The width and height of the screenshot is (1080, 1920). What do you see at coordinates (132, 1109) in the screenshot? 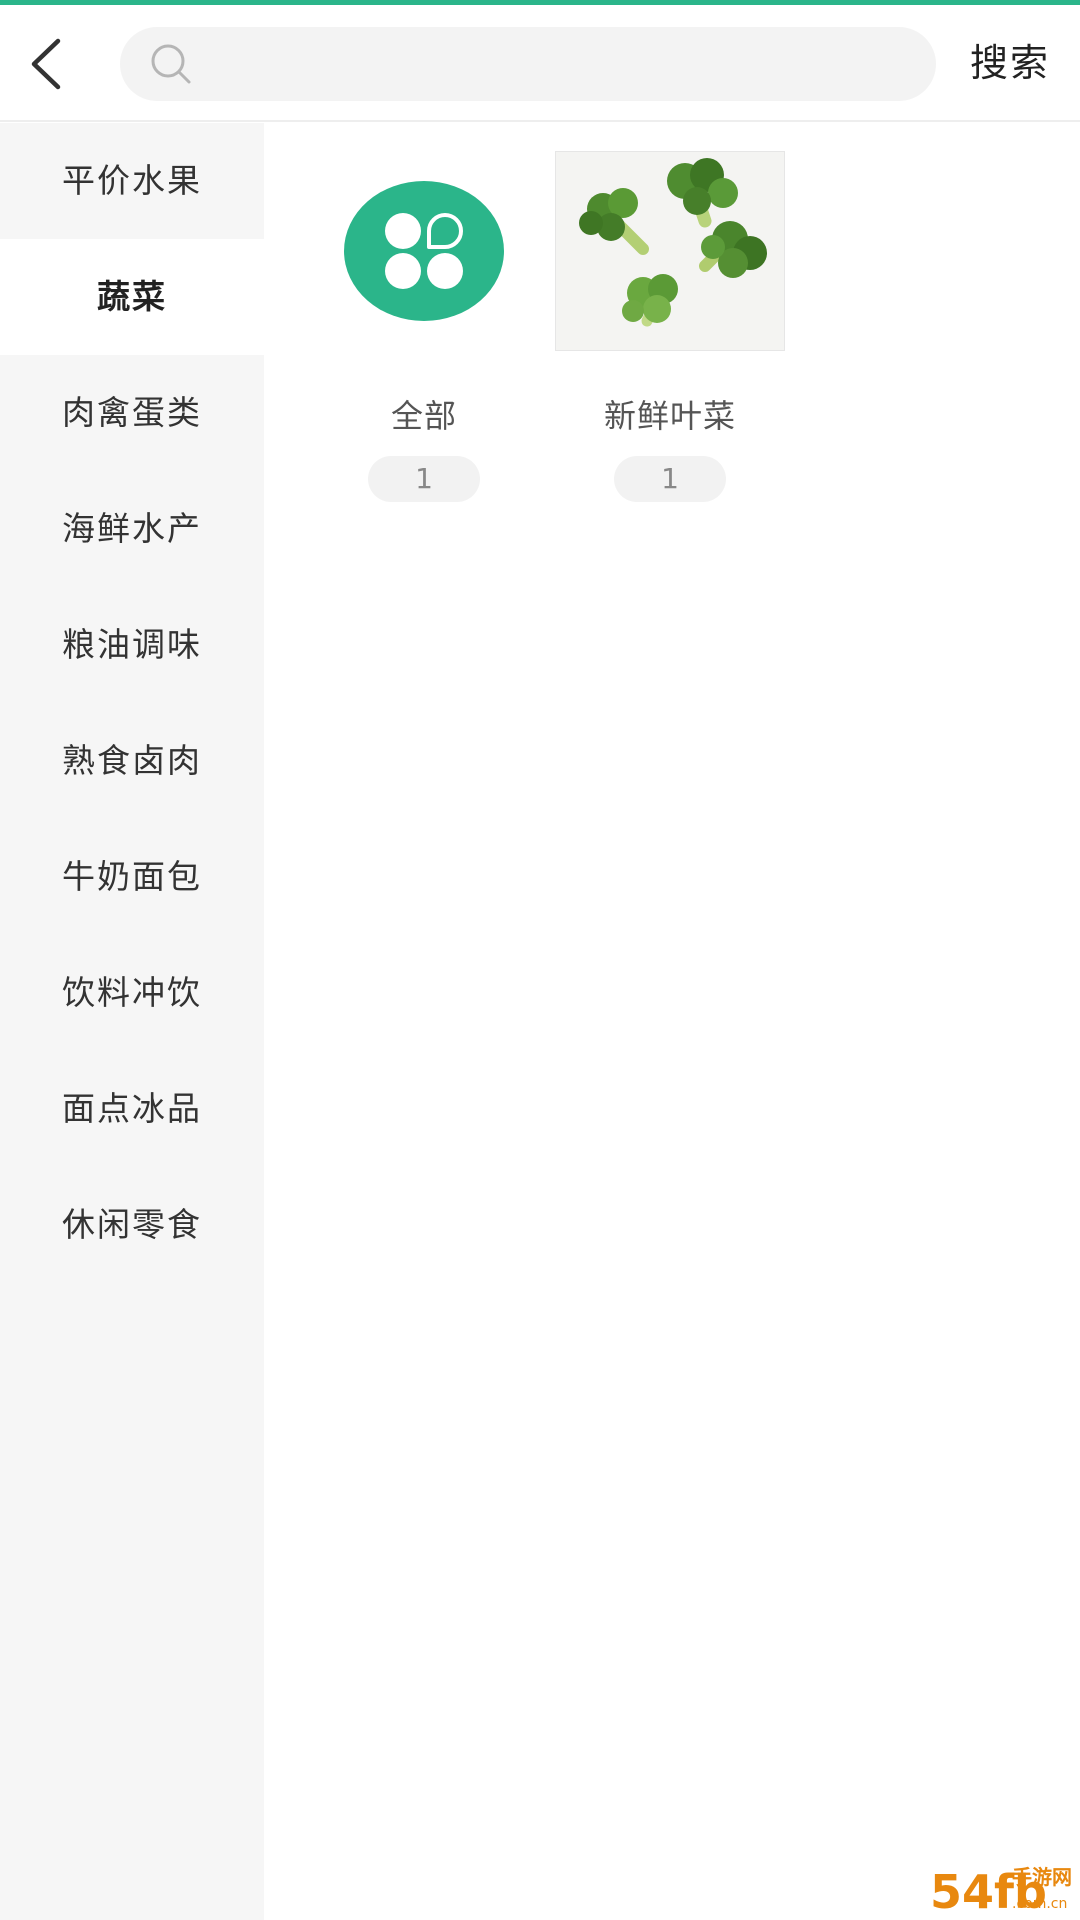
I see `sidebar-item-frozen: 面点冰品` at bounding box center [132, 1109].